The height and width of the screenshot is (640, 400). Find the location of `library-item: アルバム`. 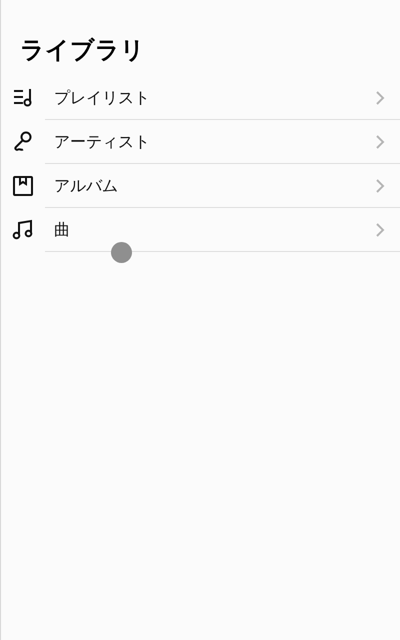

library-item: アルバム is located at coordinates (222, 186).